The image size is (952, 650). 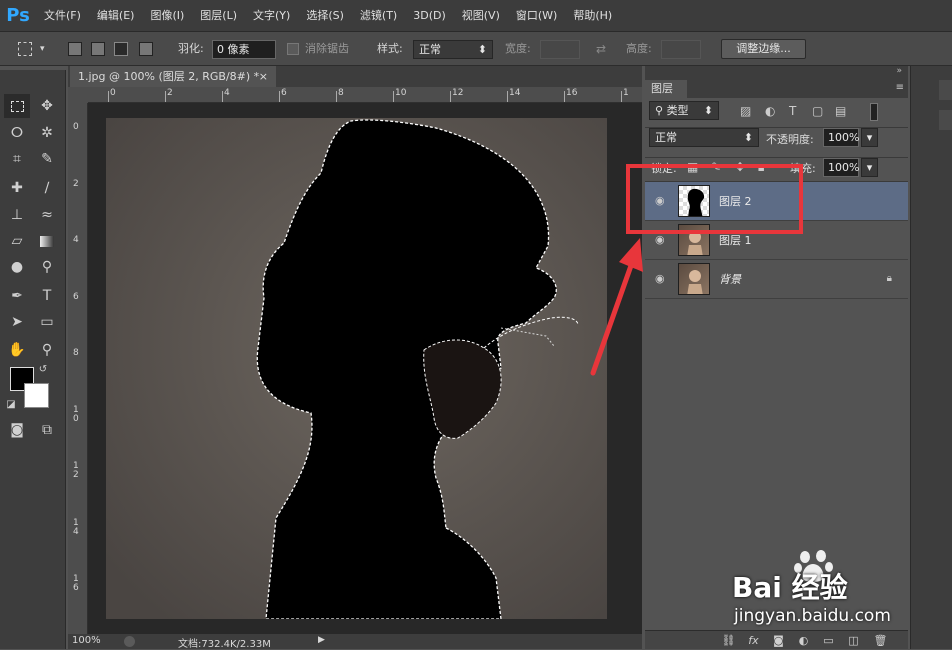 I want to click on menu-item: 滤镜(T), so click(x=378, y=16).